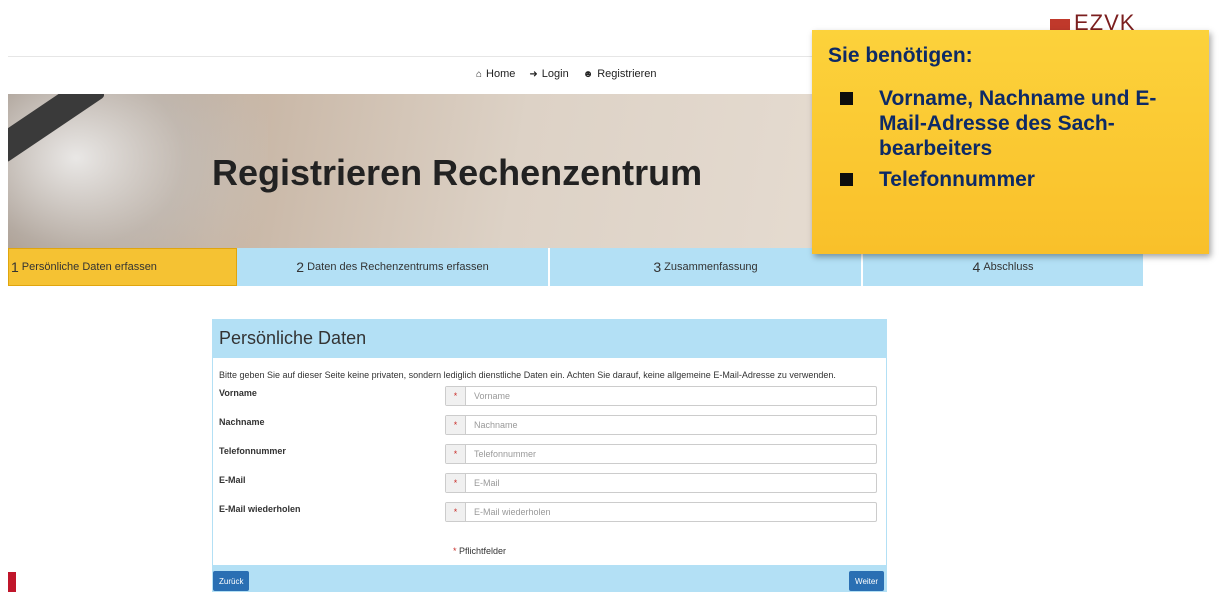 The height and width of the screenshot is (592, 1232). What do you see at coordinates (555, 74) in the screenshot?
I see `nav-login-label: Login` at bounding box center [555, 74].